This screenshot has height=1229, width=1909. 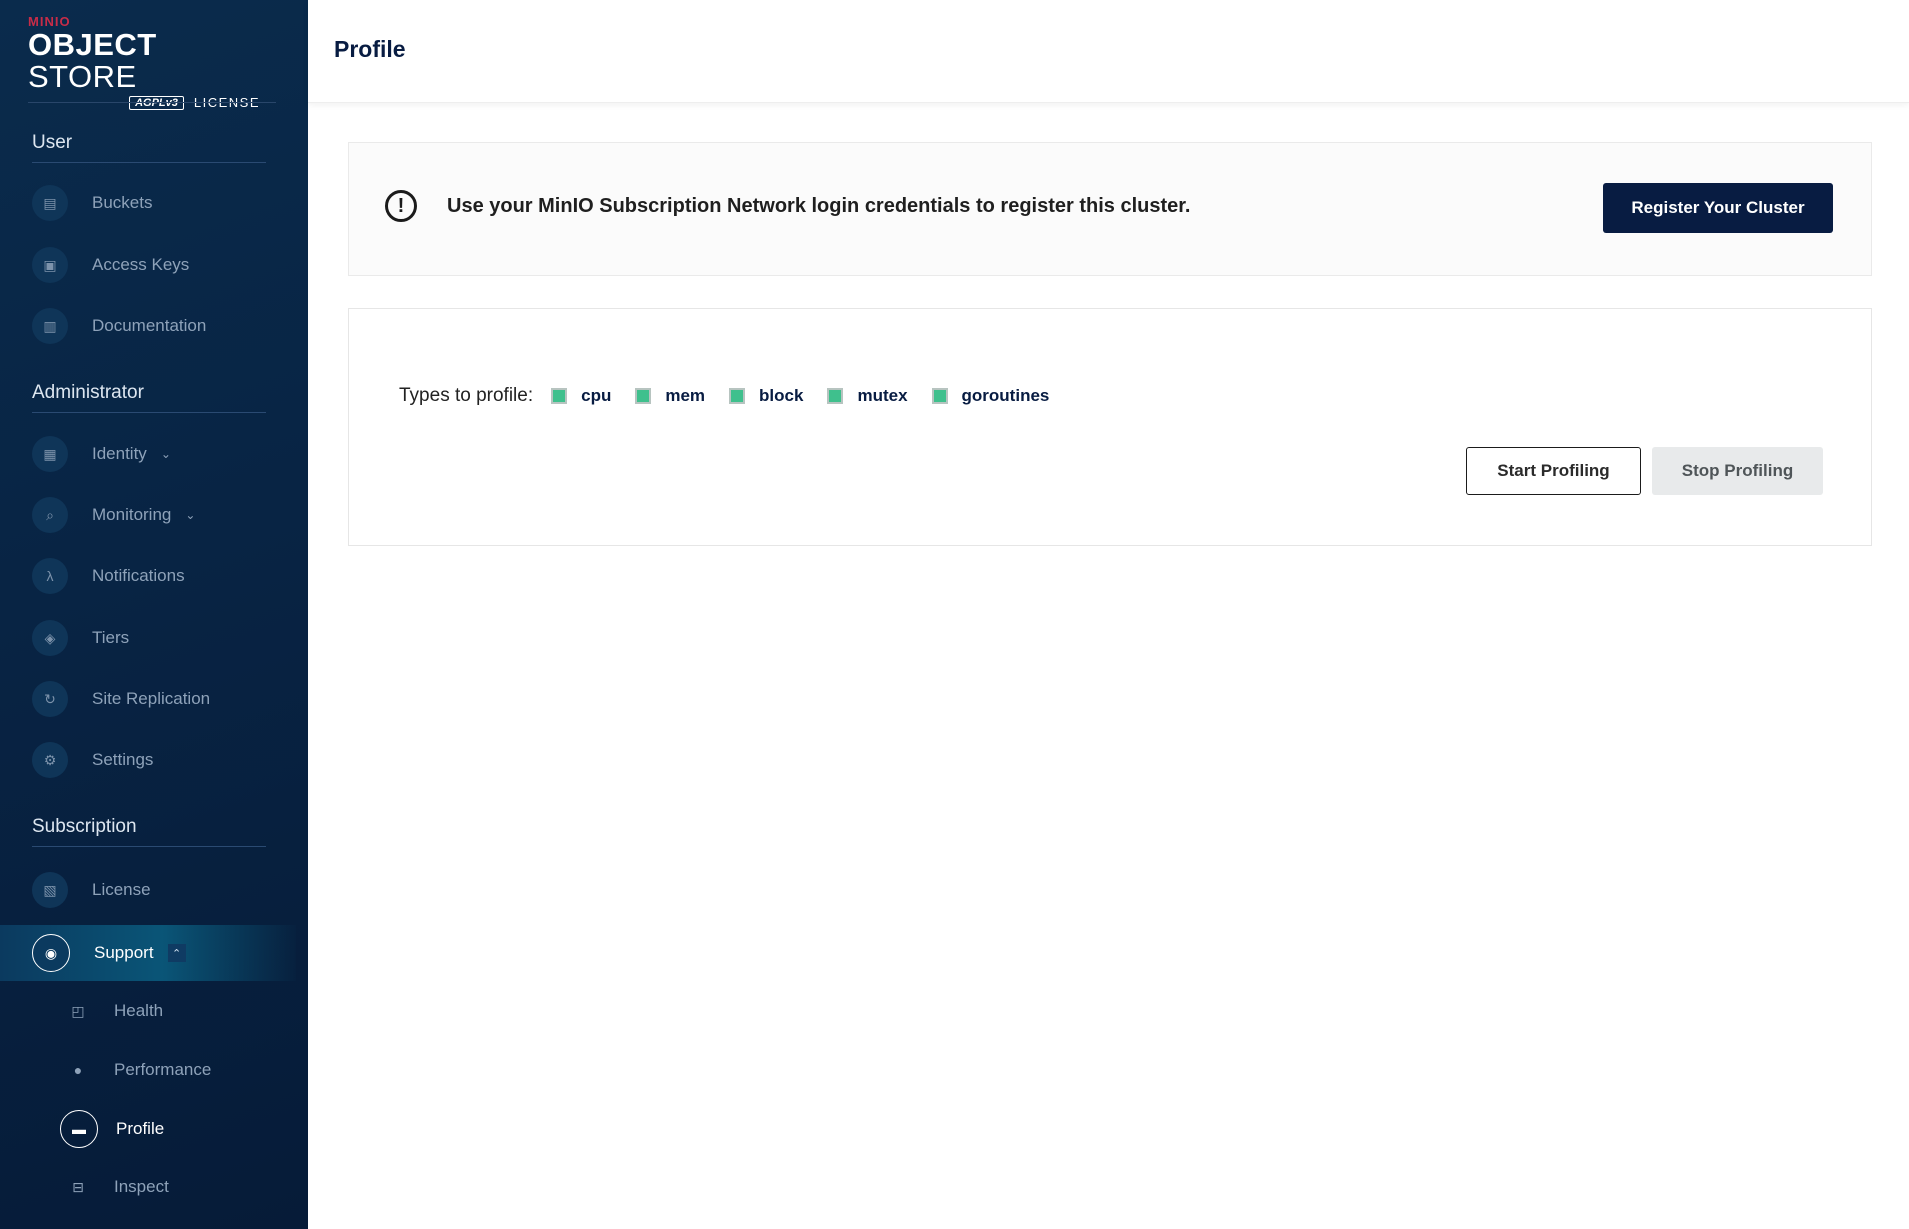 What do you see at coordinates (1737, 471) in the screenshot?
I see `stop-profiling-button: Stop Profiling` at bounding box center [1737, 471].